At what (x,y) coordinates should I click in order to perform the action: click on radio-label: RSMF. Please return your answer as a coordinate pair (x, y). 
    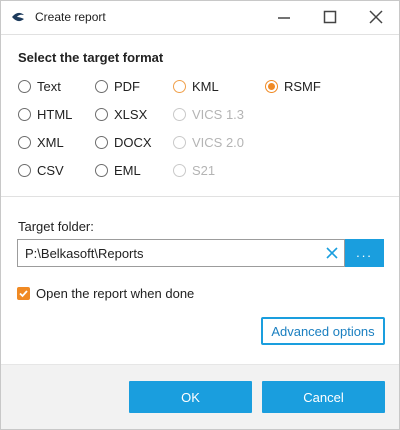
    Looking at the image, I should click on (302, 86).